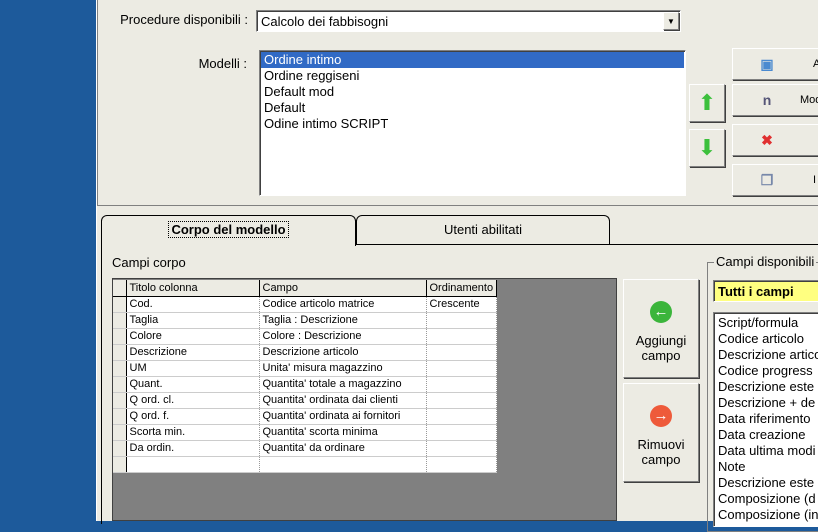 The width and height of the screenshot is (818, 532). What do you see at coordinates (766, 403) in the screenshot?
I see `available-field-item: Descrizione + de` at bounding box center [766, 403].